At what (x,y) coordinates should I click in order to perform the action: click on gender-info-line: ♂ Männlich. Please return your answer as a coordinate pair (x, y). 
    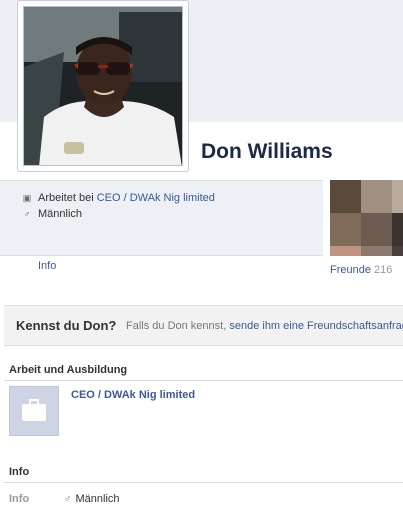
    Looking at the image, I should click on (52, 214).